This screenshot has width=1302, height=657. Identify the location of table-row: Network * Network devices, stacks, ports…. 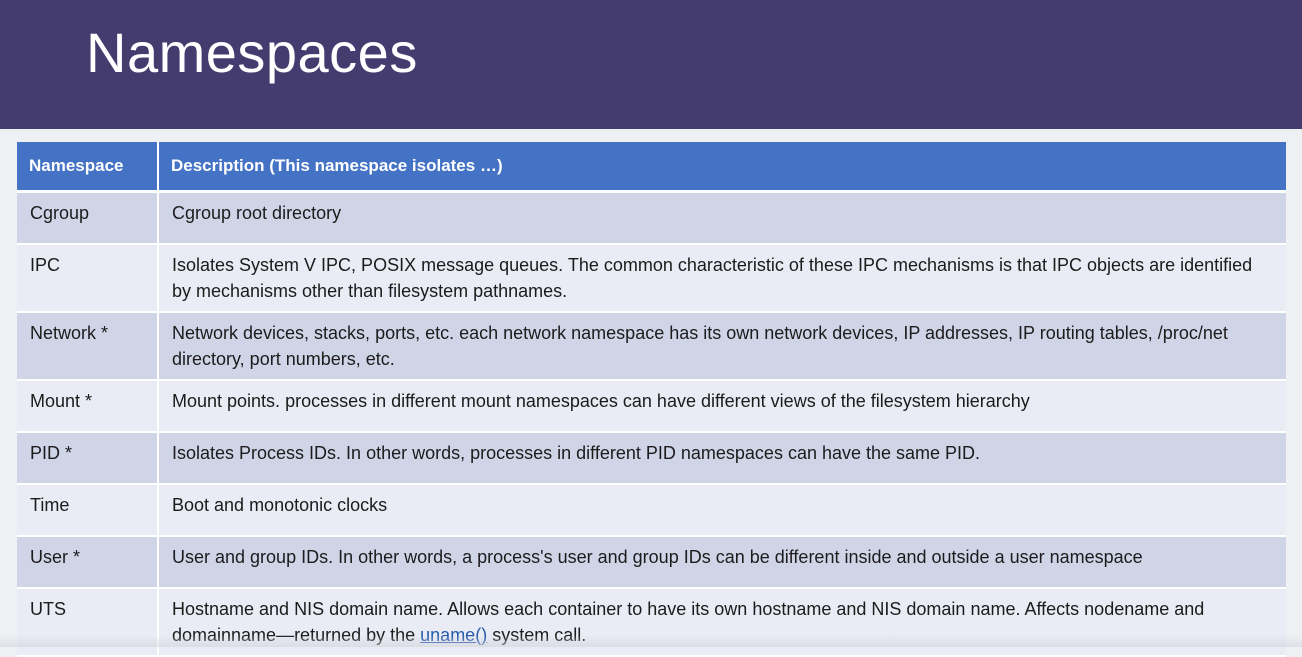
(651, 346).